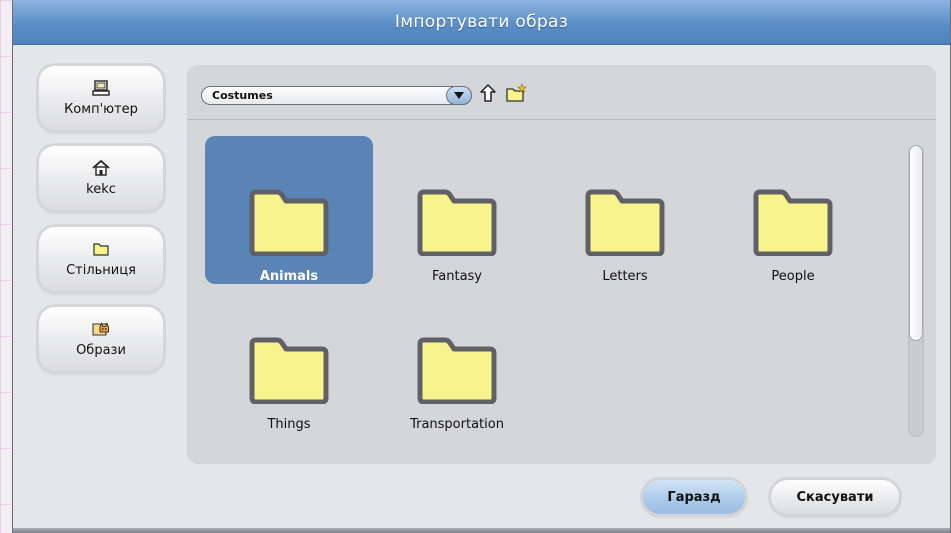  What do you see at coordinates (101, 87) in the screenshot?
I see `computer-icon` at bounding box center [101, 87].